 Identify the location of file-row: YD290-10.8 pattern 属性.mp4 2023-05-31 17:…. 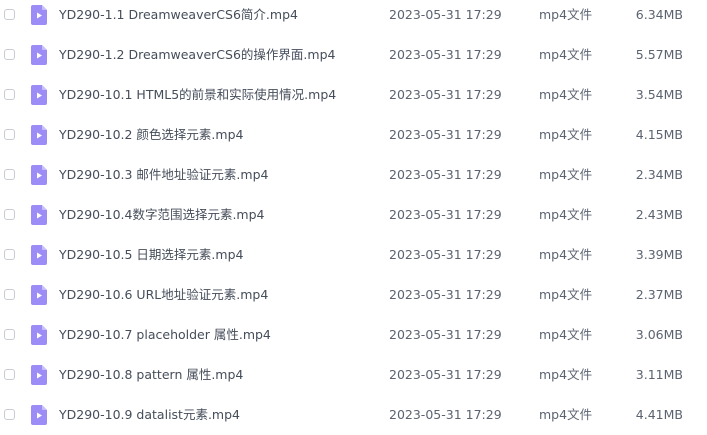
(353, 375).